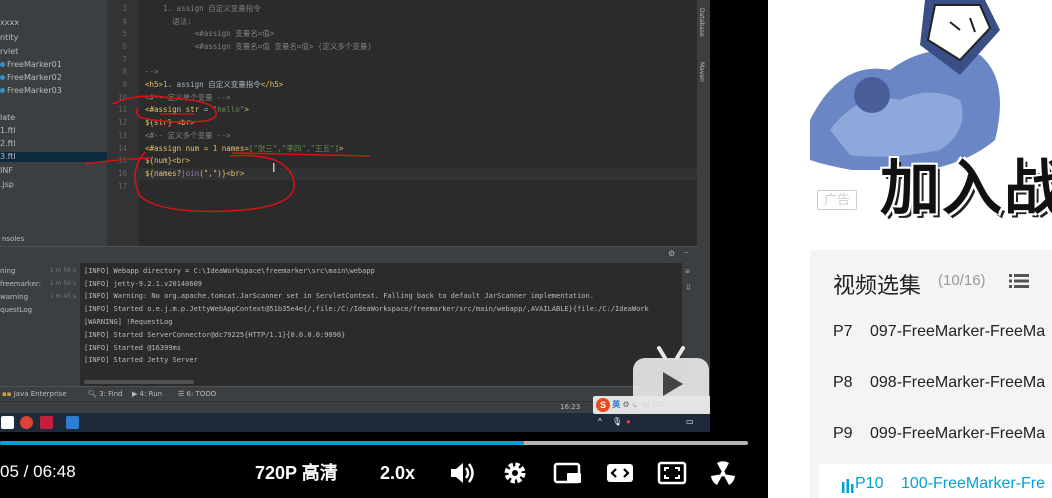 The height and width of the screenshot is (498, 1052). What do you see at coordinates (182, 394) in the screenshot?
I see `todo-icon: ☰` at bounding box center [182, 394].